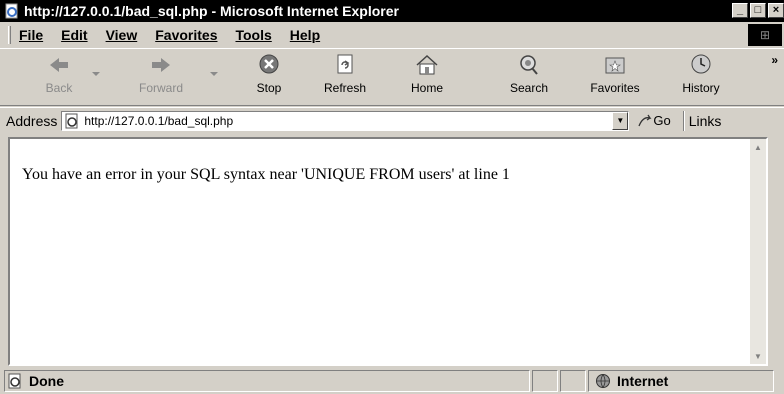 The height and width of the screenshot is (394, 784). What do you see at coordinates (615, 78) in the screenshot?
I see `favorites-button: Favorites` at bounding box center [615, 78].